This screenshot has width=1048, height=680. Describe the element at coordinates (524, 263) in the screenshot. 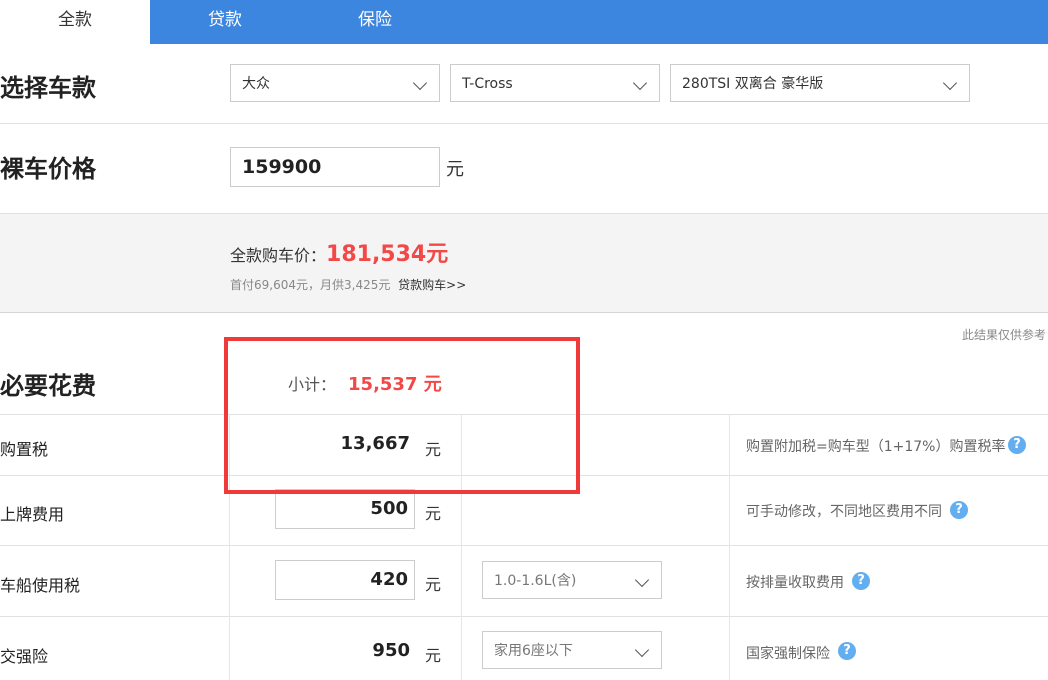

I see `price-summary` at that location.